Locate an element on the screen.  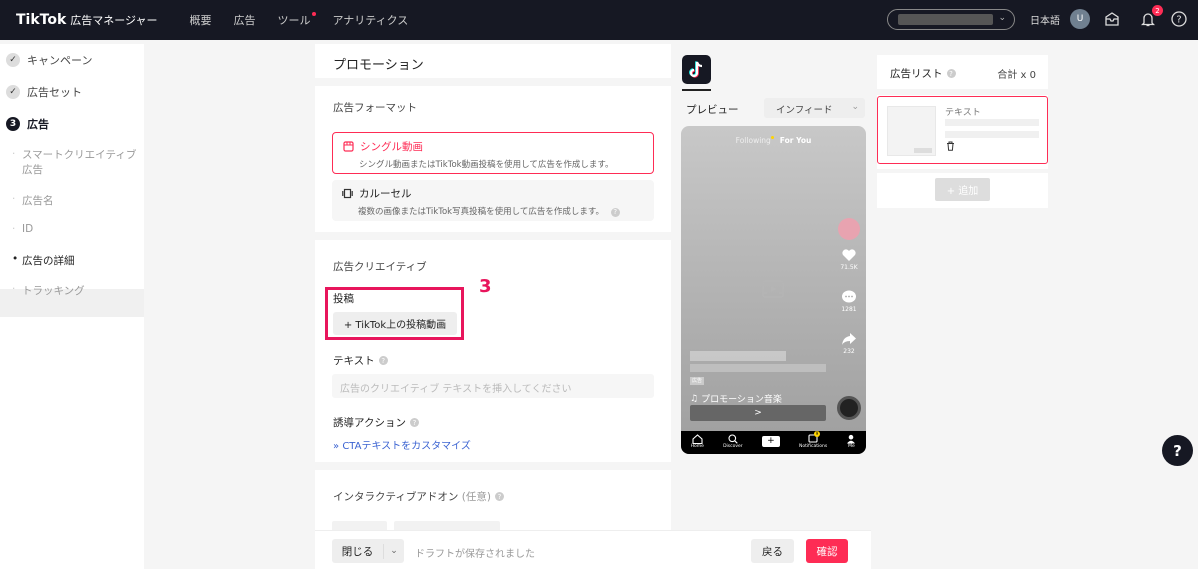
nav-label: Notifications is located at coordinates (813, 446).